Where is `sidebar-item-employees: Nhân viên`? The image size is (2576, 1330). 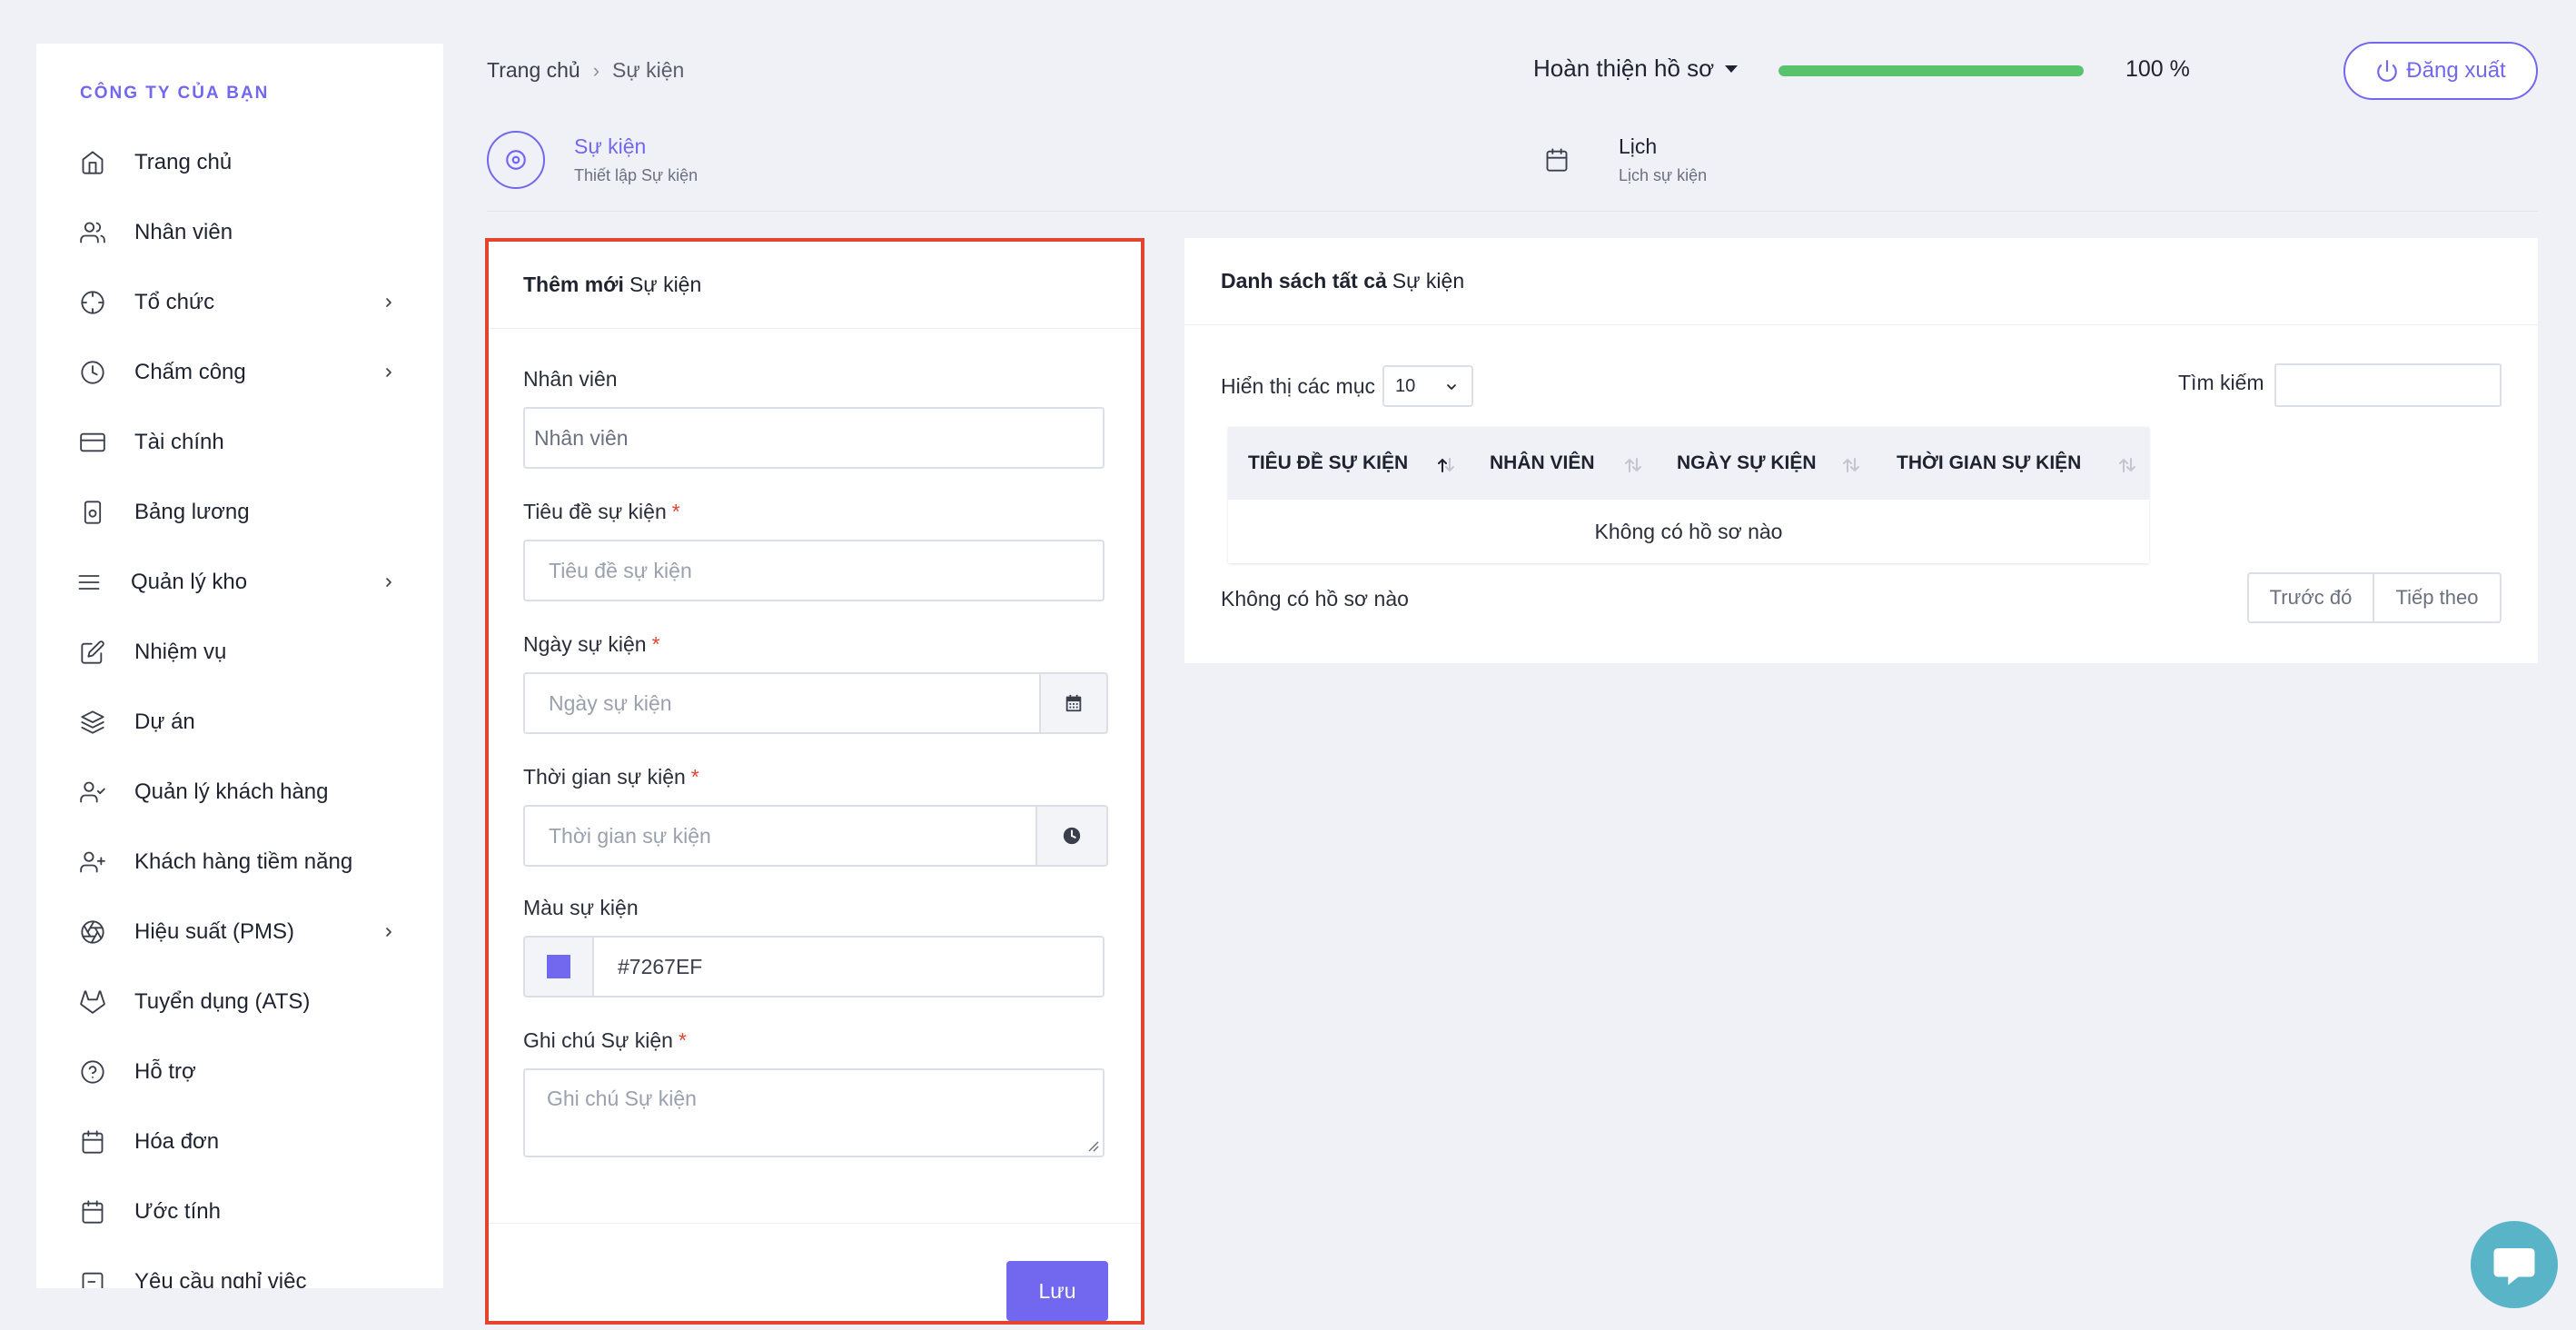 sidebar-item-employees: Nhân viên is located at coordinates (239, 232).